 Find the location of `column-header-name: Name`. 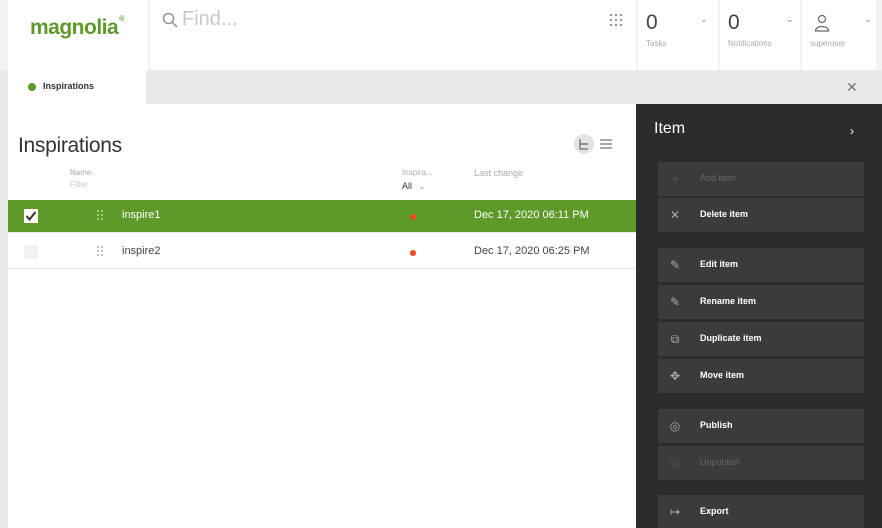

column-header-name: Name is located at coordinates (80, 172).